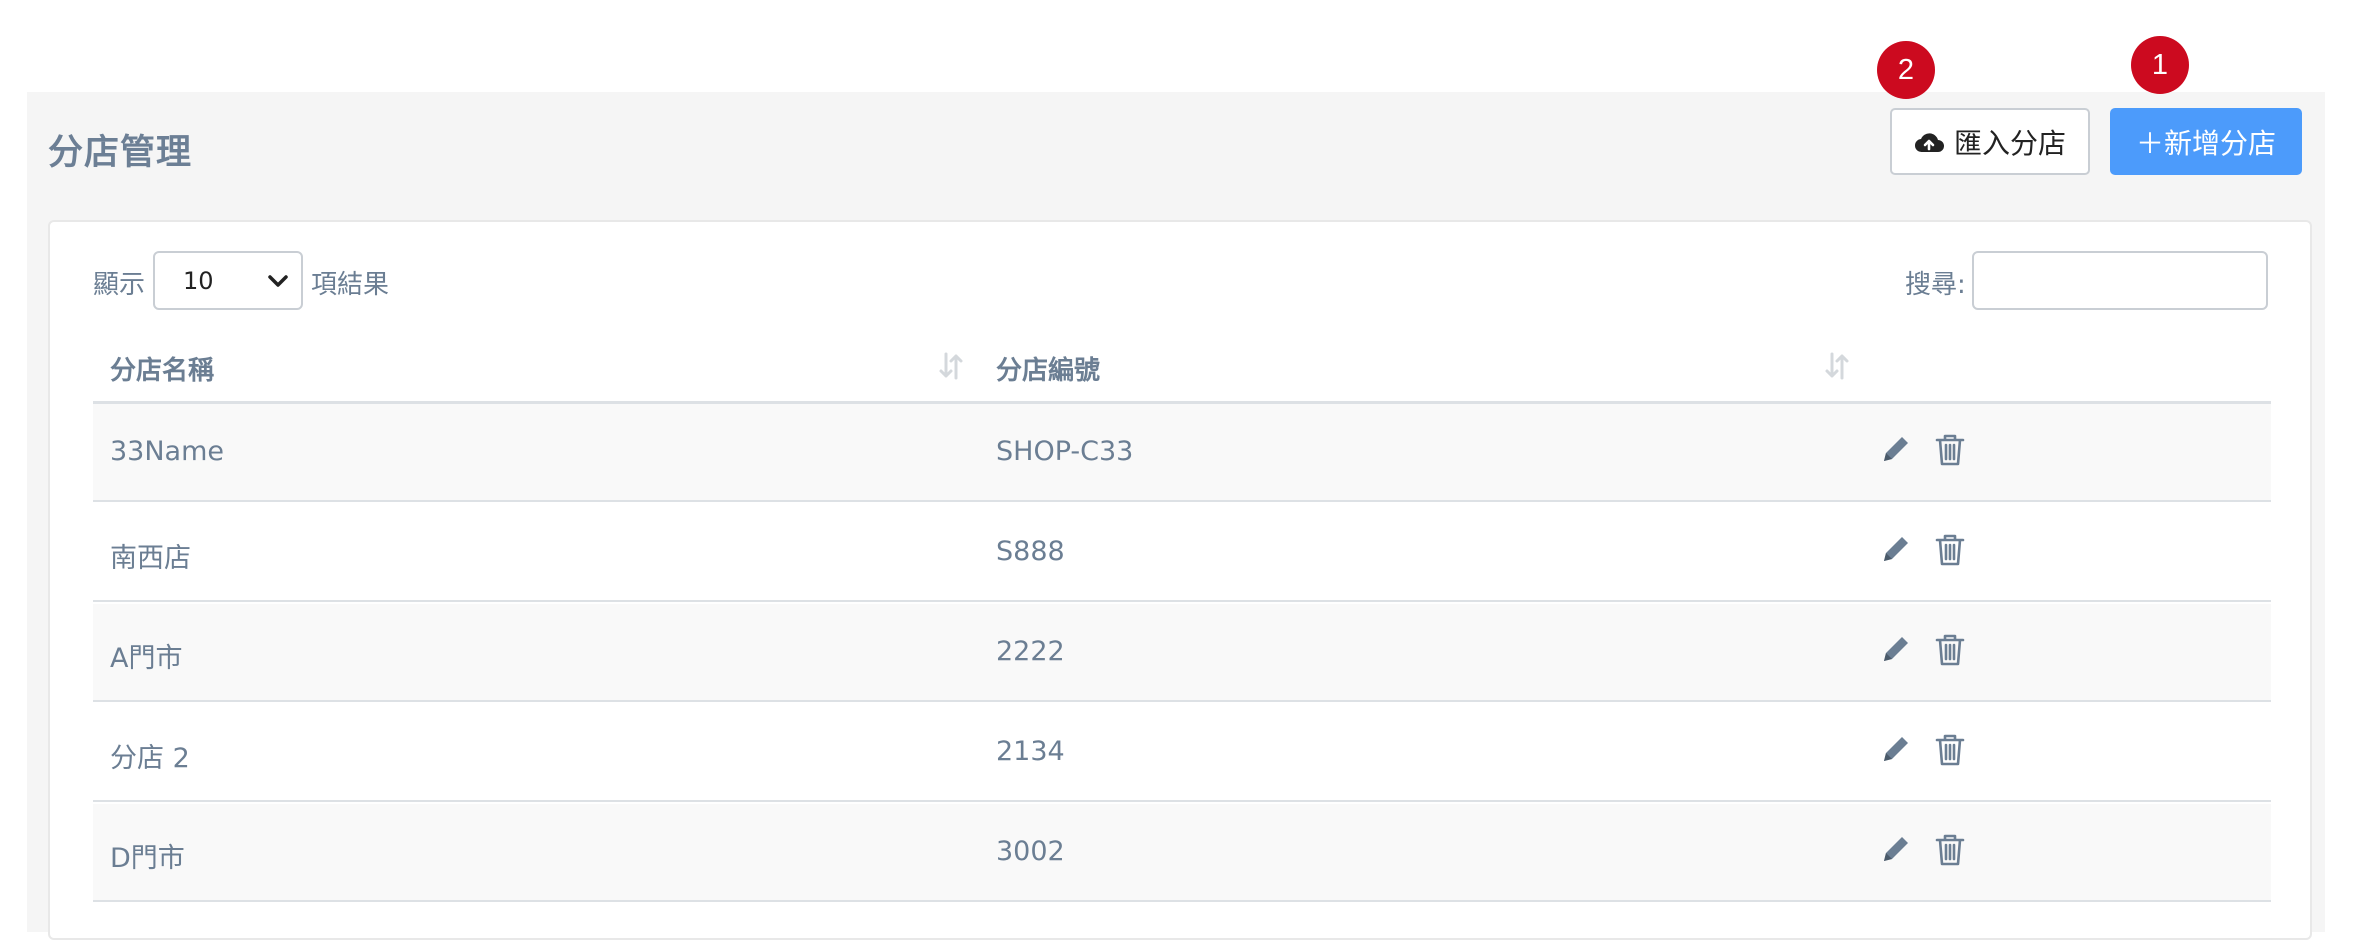 This screenshot has width=2375, height=940. What do you see at coordinates (1030, 851) in the screenshot?
I see `branch-code-cell: 3002` at bounding box center [1030, 851].